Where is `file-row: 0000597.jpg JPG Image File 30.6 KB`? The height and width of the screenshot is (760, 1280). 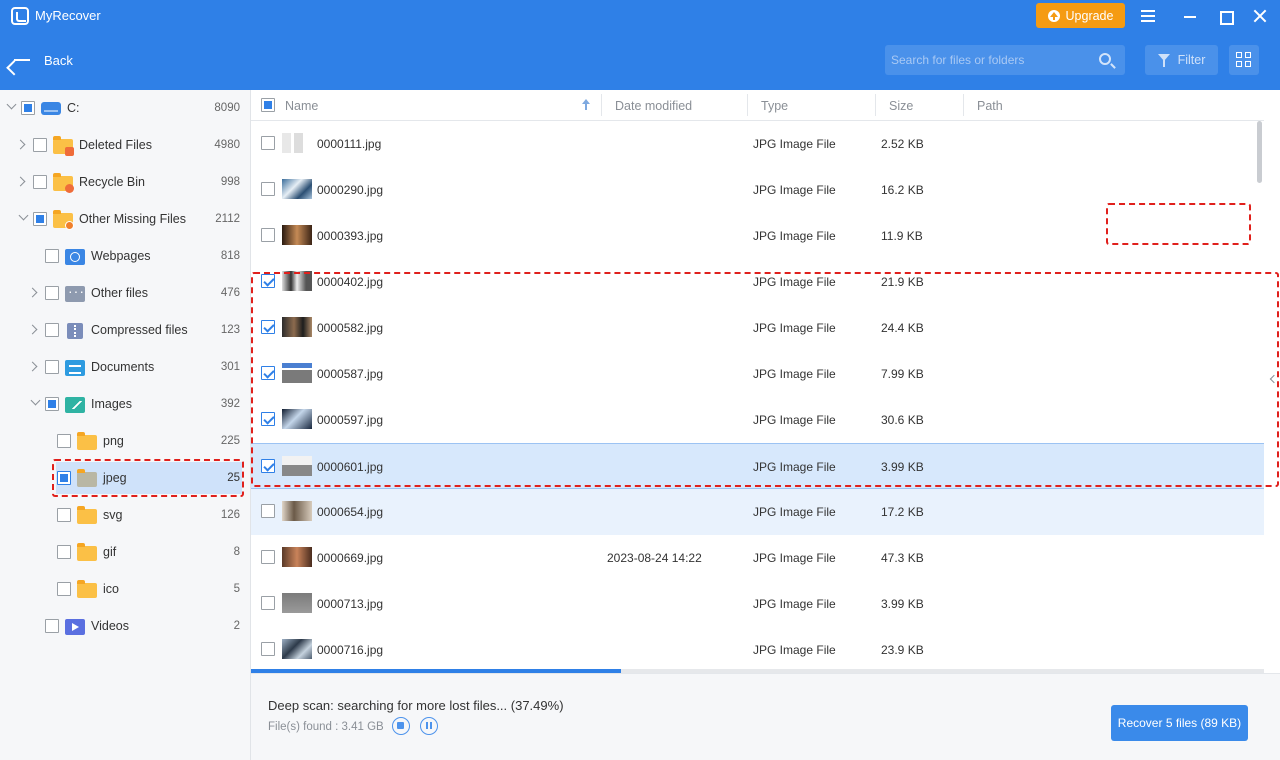
file-row: 0000597.jpg JPG Image File 30.6 KB is located at coordinates (757, 420).